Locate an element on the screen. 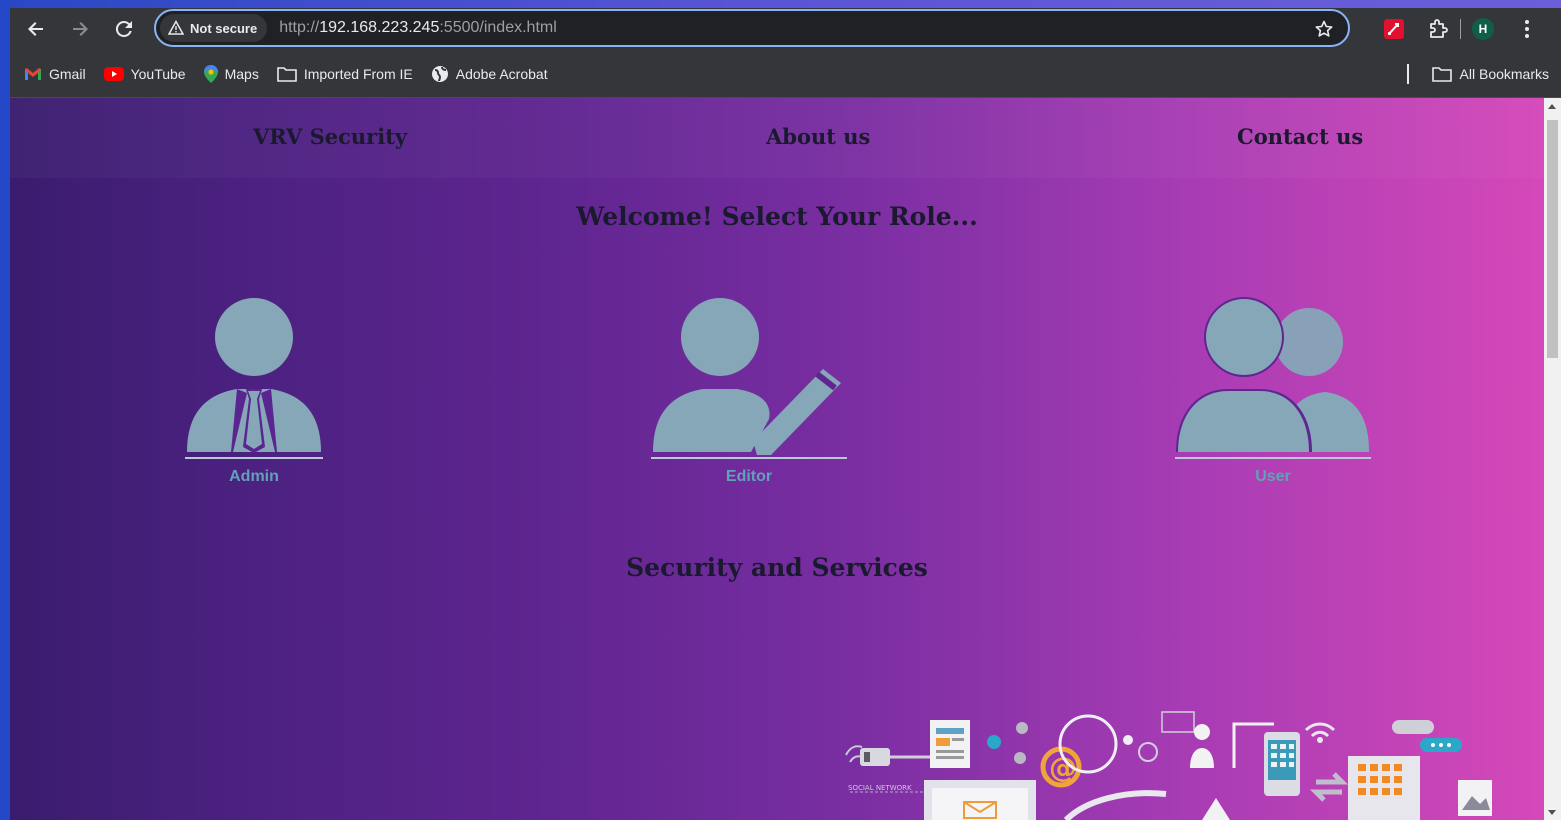 The height and width of the screenshot is (820, 1561). role-admin-card: Admin is located at coordinates (254, 389).